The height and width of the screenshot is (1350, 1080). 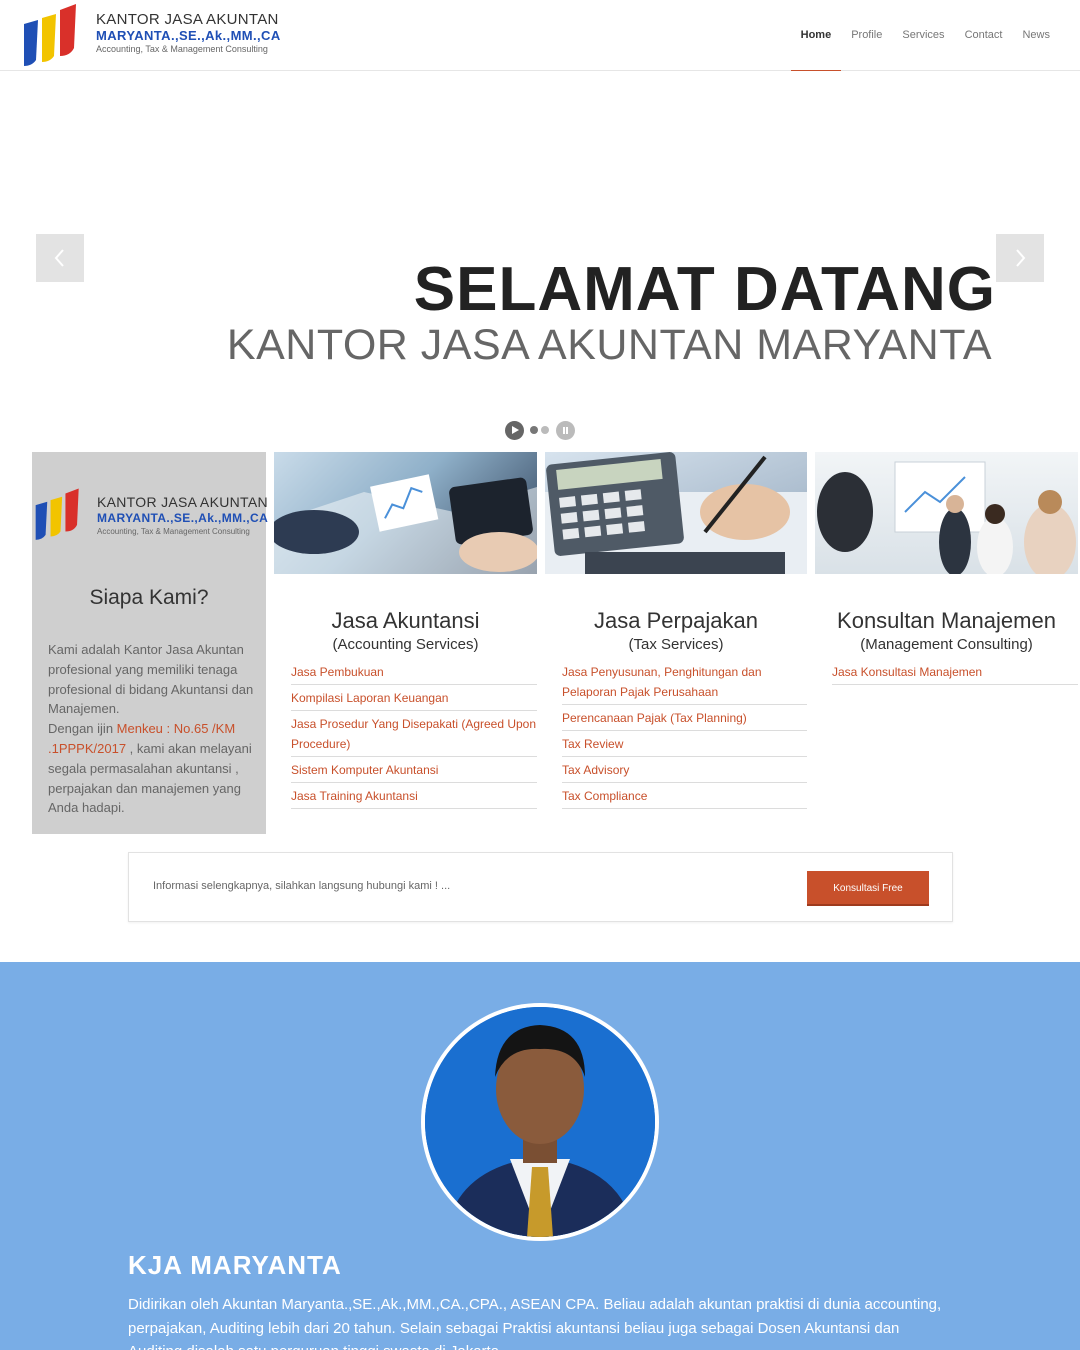 What do you see at coordinates (565, 430) in the screenshot?
I see `pause-icon` at bounding box center [565, 430].